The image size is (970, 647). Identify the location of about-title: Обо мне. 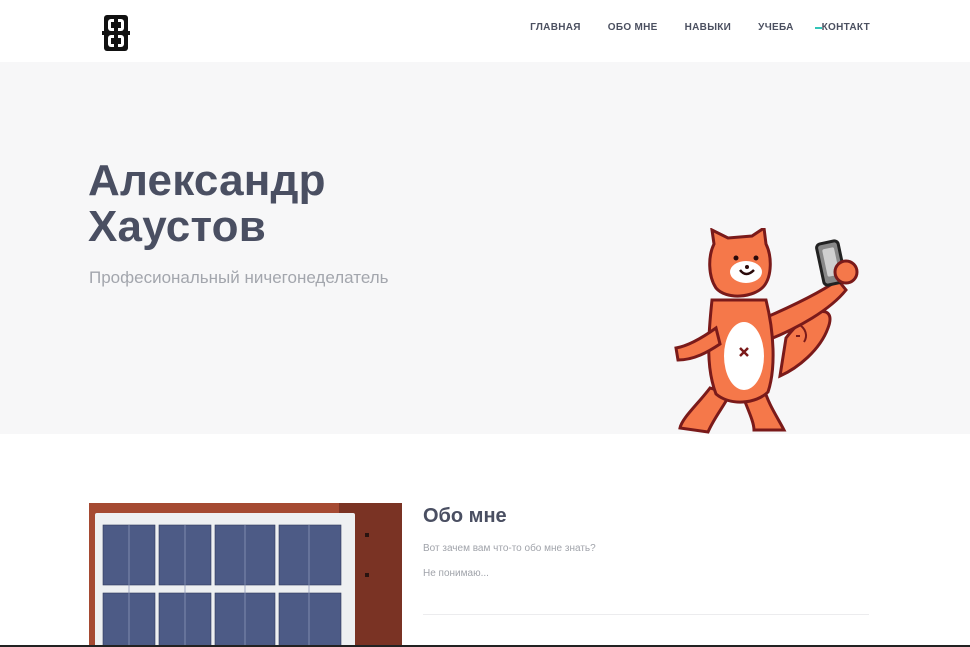
(465, 516).